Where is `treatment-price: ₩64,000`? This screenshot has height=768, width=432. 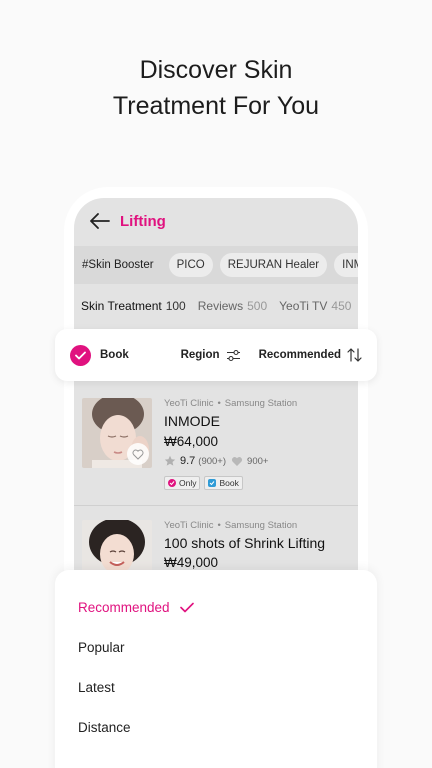 treatment-price: ₩64,000 is located at coordinates (191, 441).